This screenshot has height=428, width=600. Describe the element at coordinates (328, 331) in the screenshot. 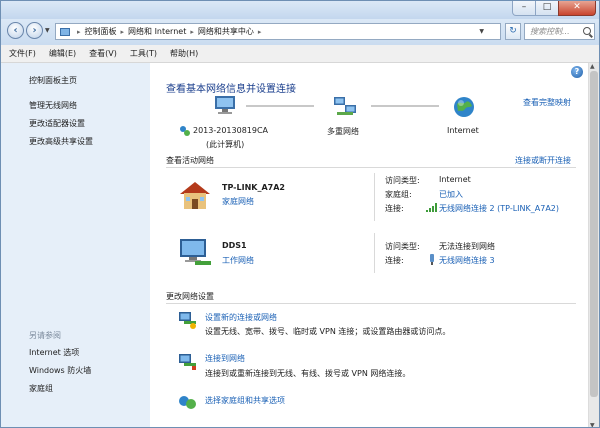

I see `task-setup-new-connection-desc: 设置无线、宽带、拨号、临时或 VPN 连接；或设置路由器或访问点。` at that location.